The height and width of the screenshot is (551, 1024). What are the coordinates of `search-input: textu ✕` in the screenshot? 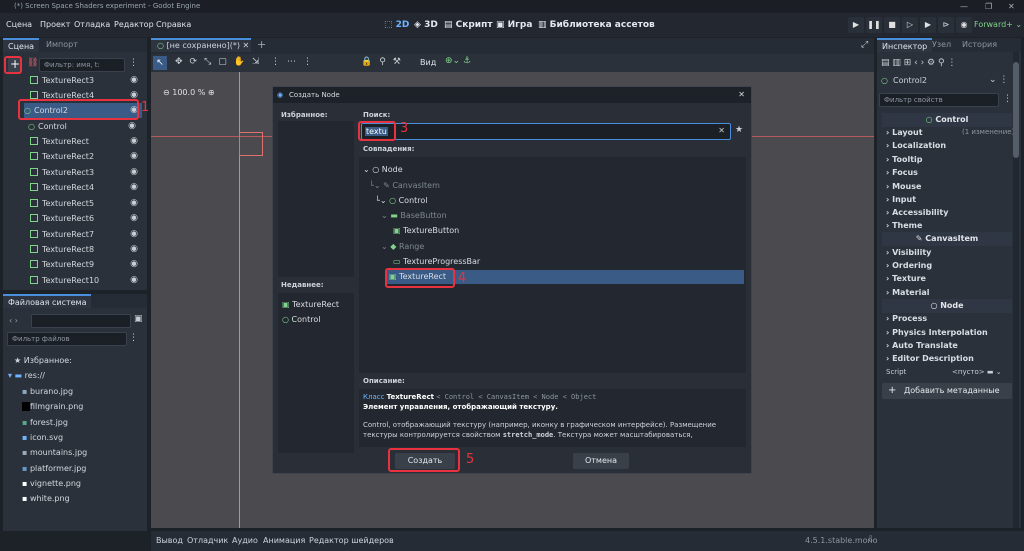 It's located at (546, 131).